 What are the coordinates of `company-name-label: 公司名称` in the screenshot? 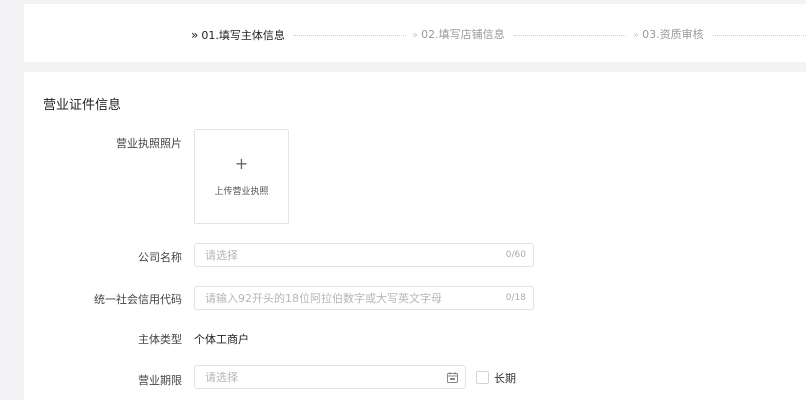 It's located at (160, 257).